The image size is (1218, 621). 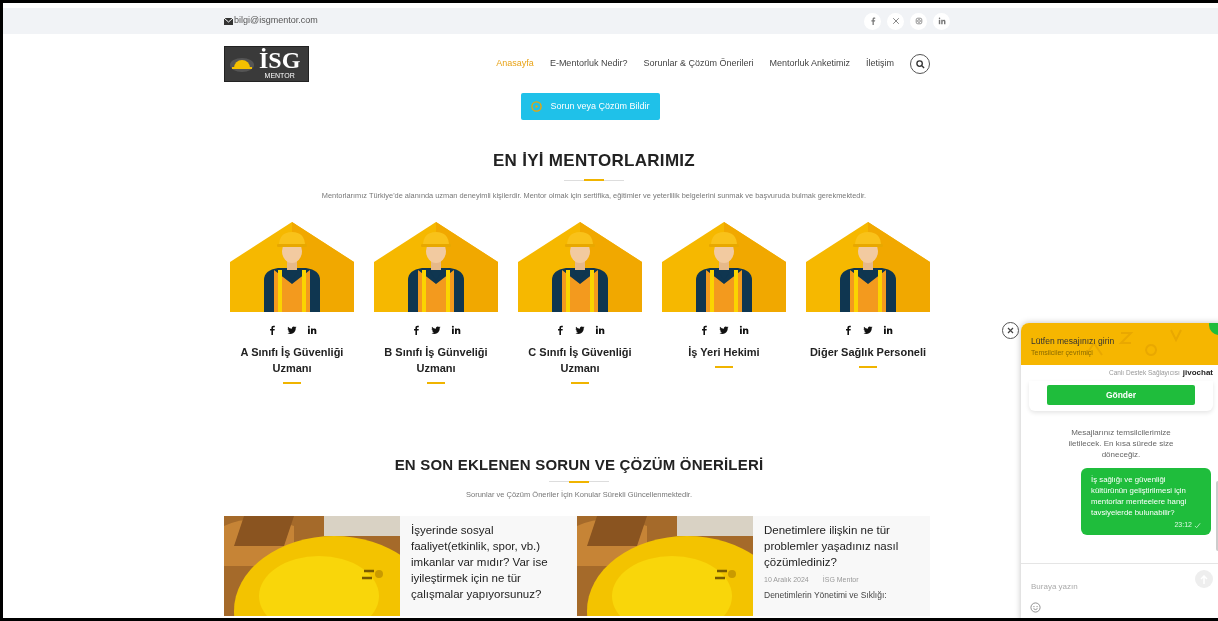 What do you see at coordinates (698, 64) in the screenshot?
I see `nav-link: Sorunlar & Çözüm Önerileri` at bounding box center [698, 64].